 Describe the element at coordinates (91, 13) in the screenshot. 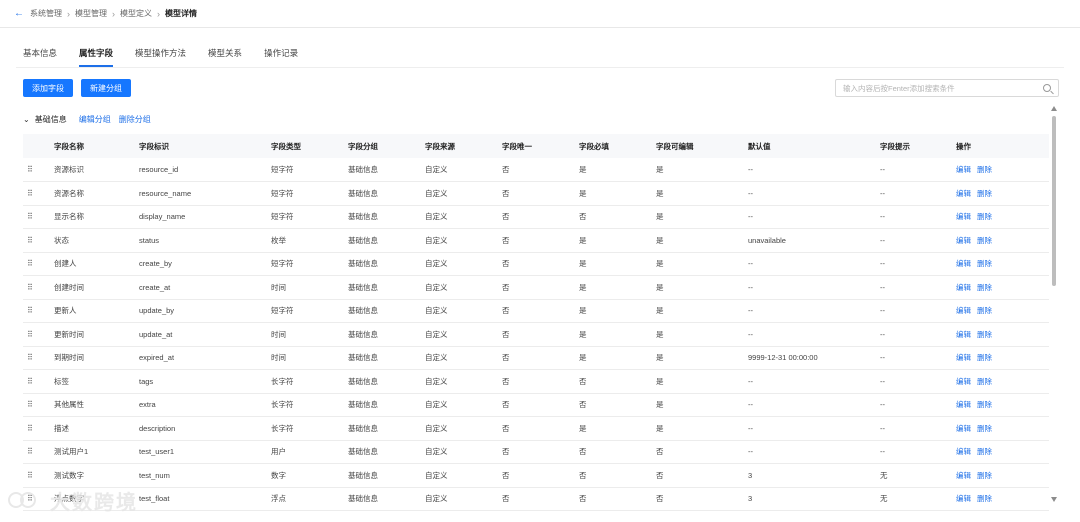

I see `breadcrumb-item-model-mgmt: 模型管理` at that location.